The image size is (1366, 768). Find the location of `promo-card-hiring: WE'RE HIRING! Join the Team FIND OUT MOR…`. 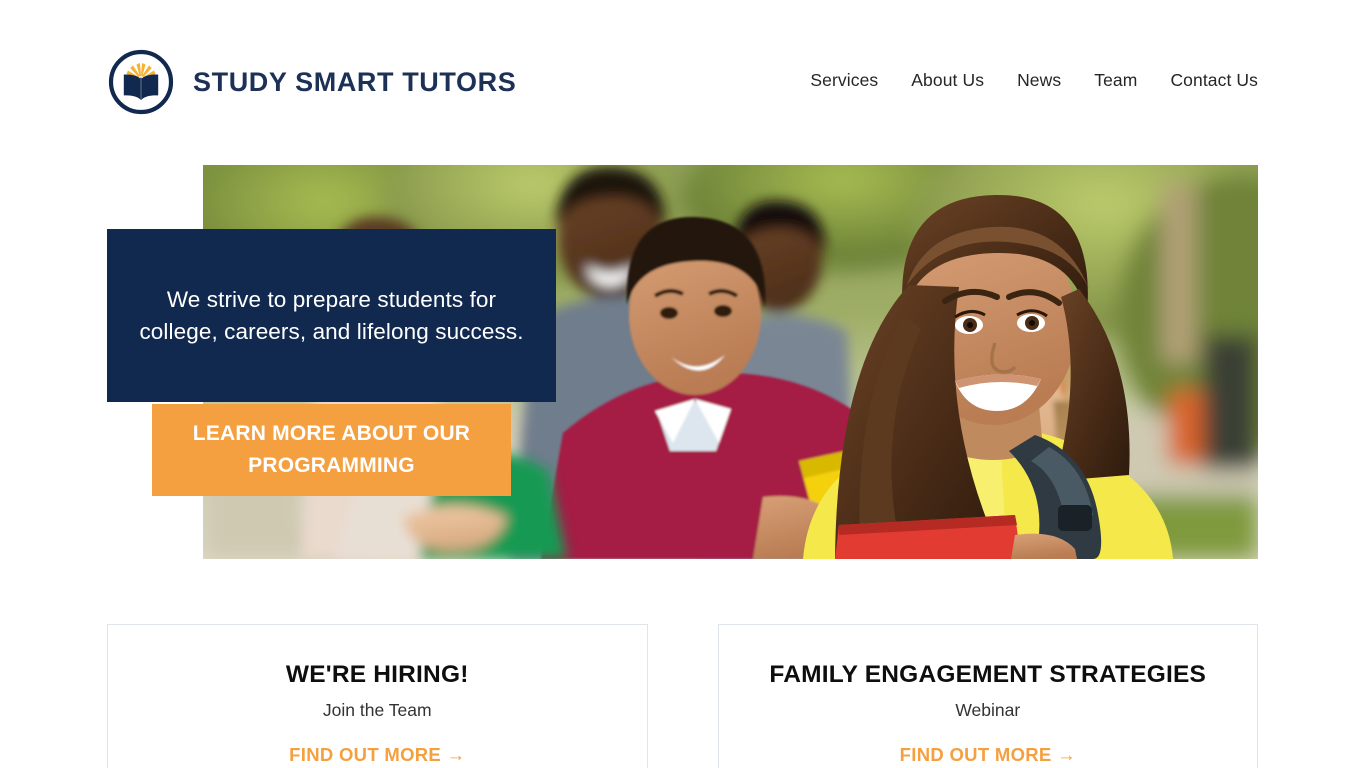

promo-card-hiring: WE'RE HIRING! Join the Team FIND OUT MOR… is located at coordinates (377, 696).